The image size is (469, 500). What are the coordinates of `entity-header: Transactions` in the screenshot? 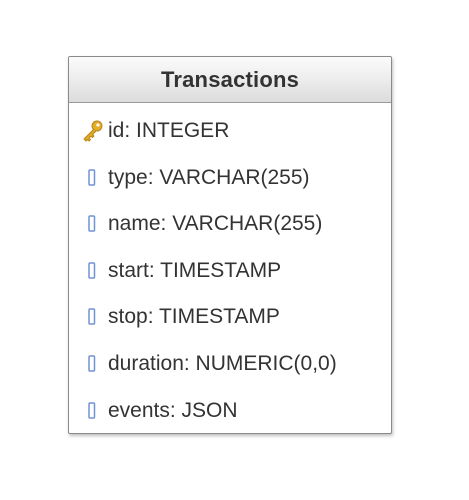 It's located at (230, 80).